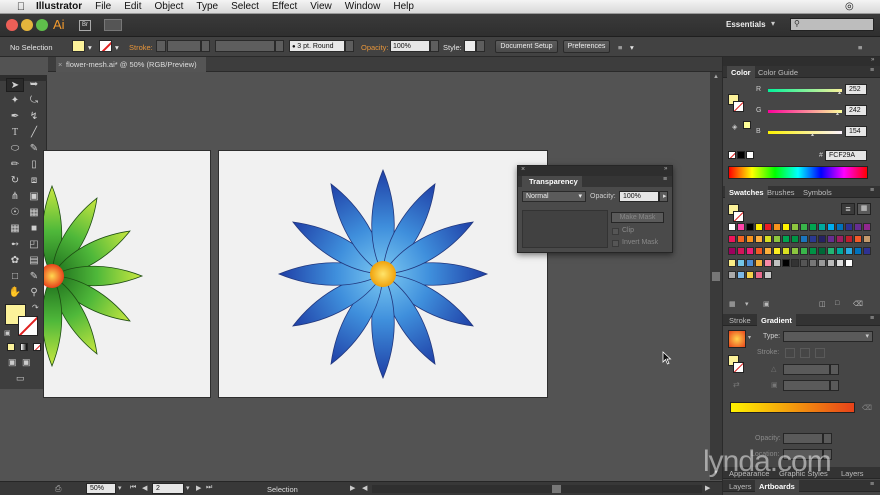 The height and width of the screenshot is (495, 880). Describe the element at coordinates (34, 101) in the screenshot. I see `lasso-tool-icon: ⤿` at that location.